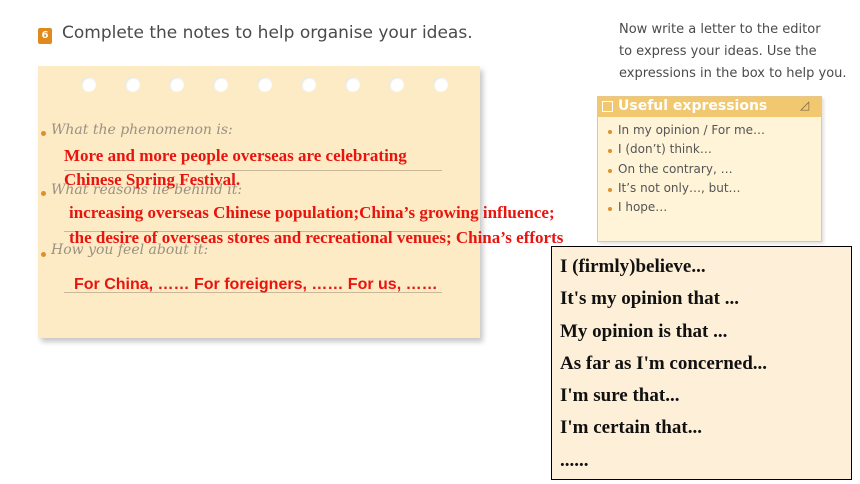  I want to click on instructions-line: expressions in the box to help you., so click(733, 73).